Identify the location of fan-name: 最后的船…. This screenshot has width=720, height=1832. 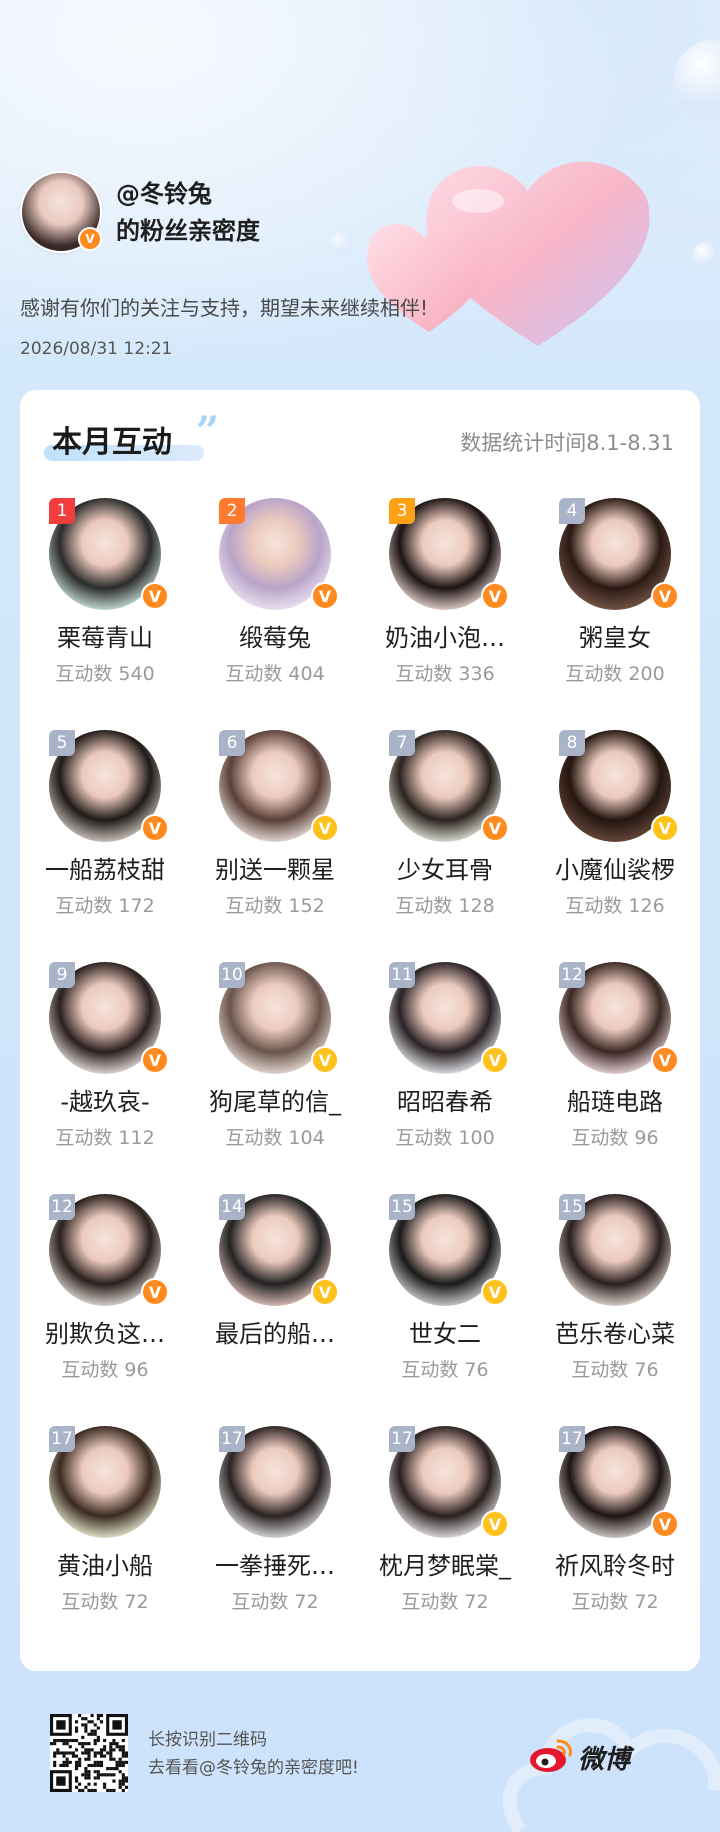
(275, 1331).